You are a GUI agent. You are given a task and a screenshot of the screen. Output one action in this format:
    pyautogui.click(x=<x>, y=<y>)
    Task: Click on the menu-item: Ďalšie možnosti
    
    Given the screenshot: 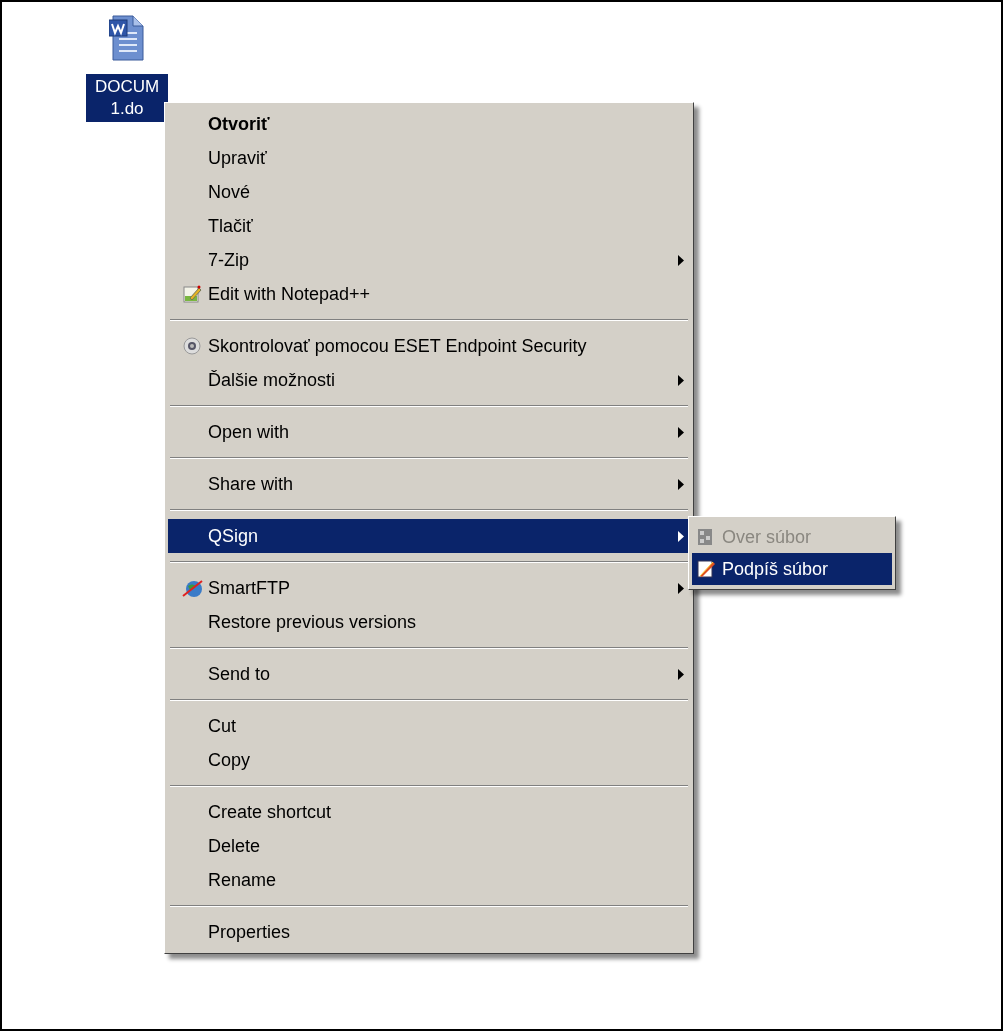 What is the action you would take?
    pyautogui.click(x=429, y=380)
    